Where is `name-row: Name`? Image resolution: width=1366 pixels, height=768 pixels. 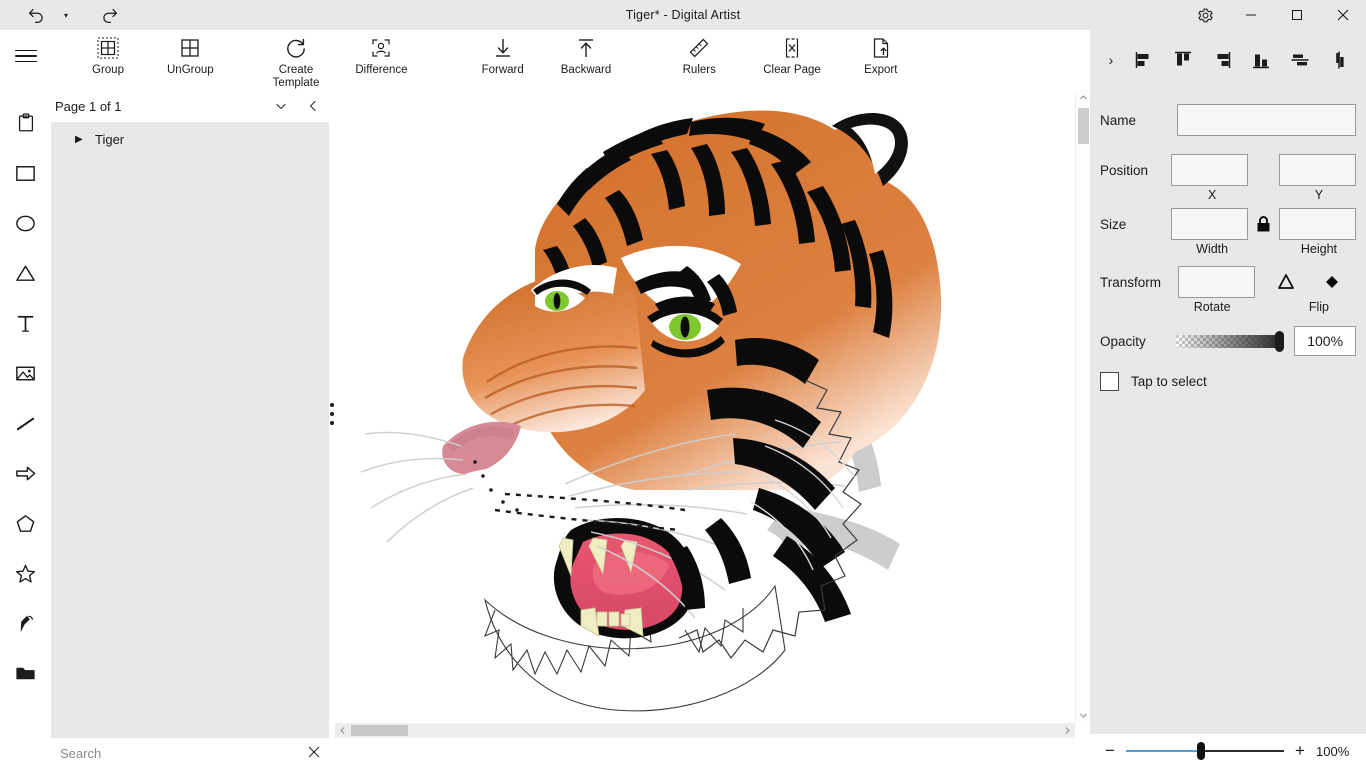 name-row: Name is located at coordinates (1228, 120).